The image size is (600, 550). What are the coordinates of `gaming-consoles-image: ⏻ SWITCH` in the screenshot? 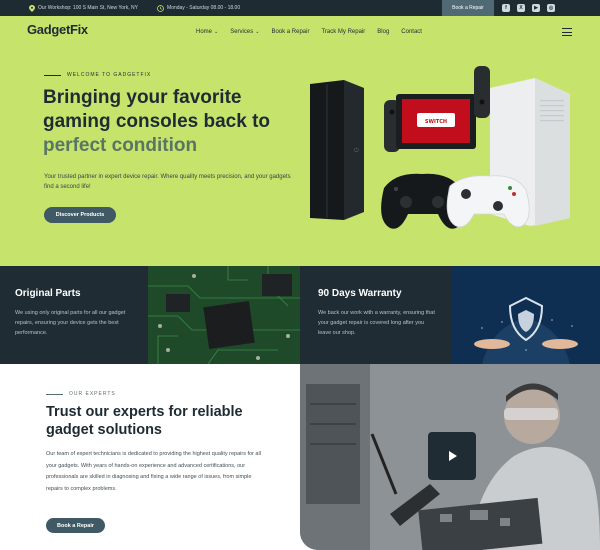 It's located at (440, 147).